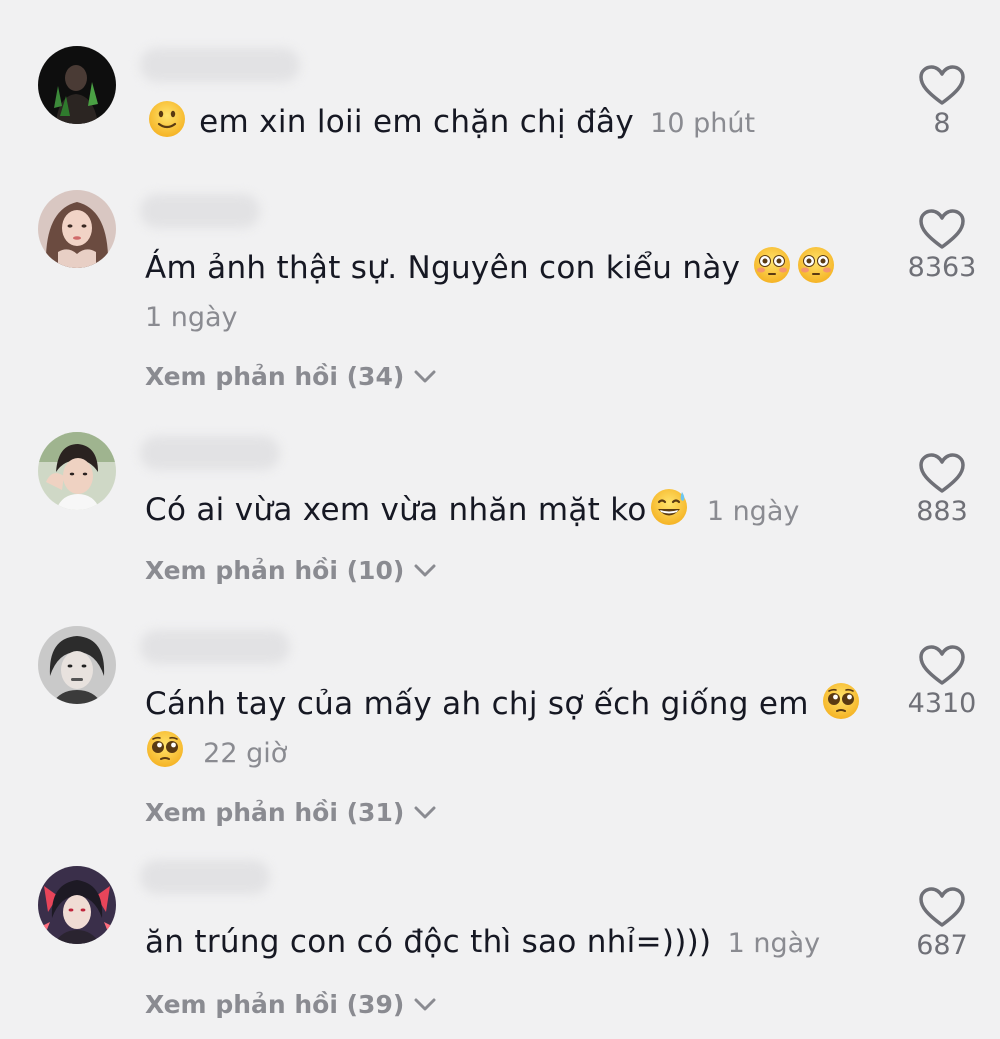 This screenshot has width=1000, height=1039. I want to click on comment-text: em xin loii em chặn chị đây 10 phút, so click(515, 123).